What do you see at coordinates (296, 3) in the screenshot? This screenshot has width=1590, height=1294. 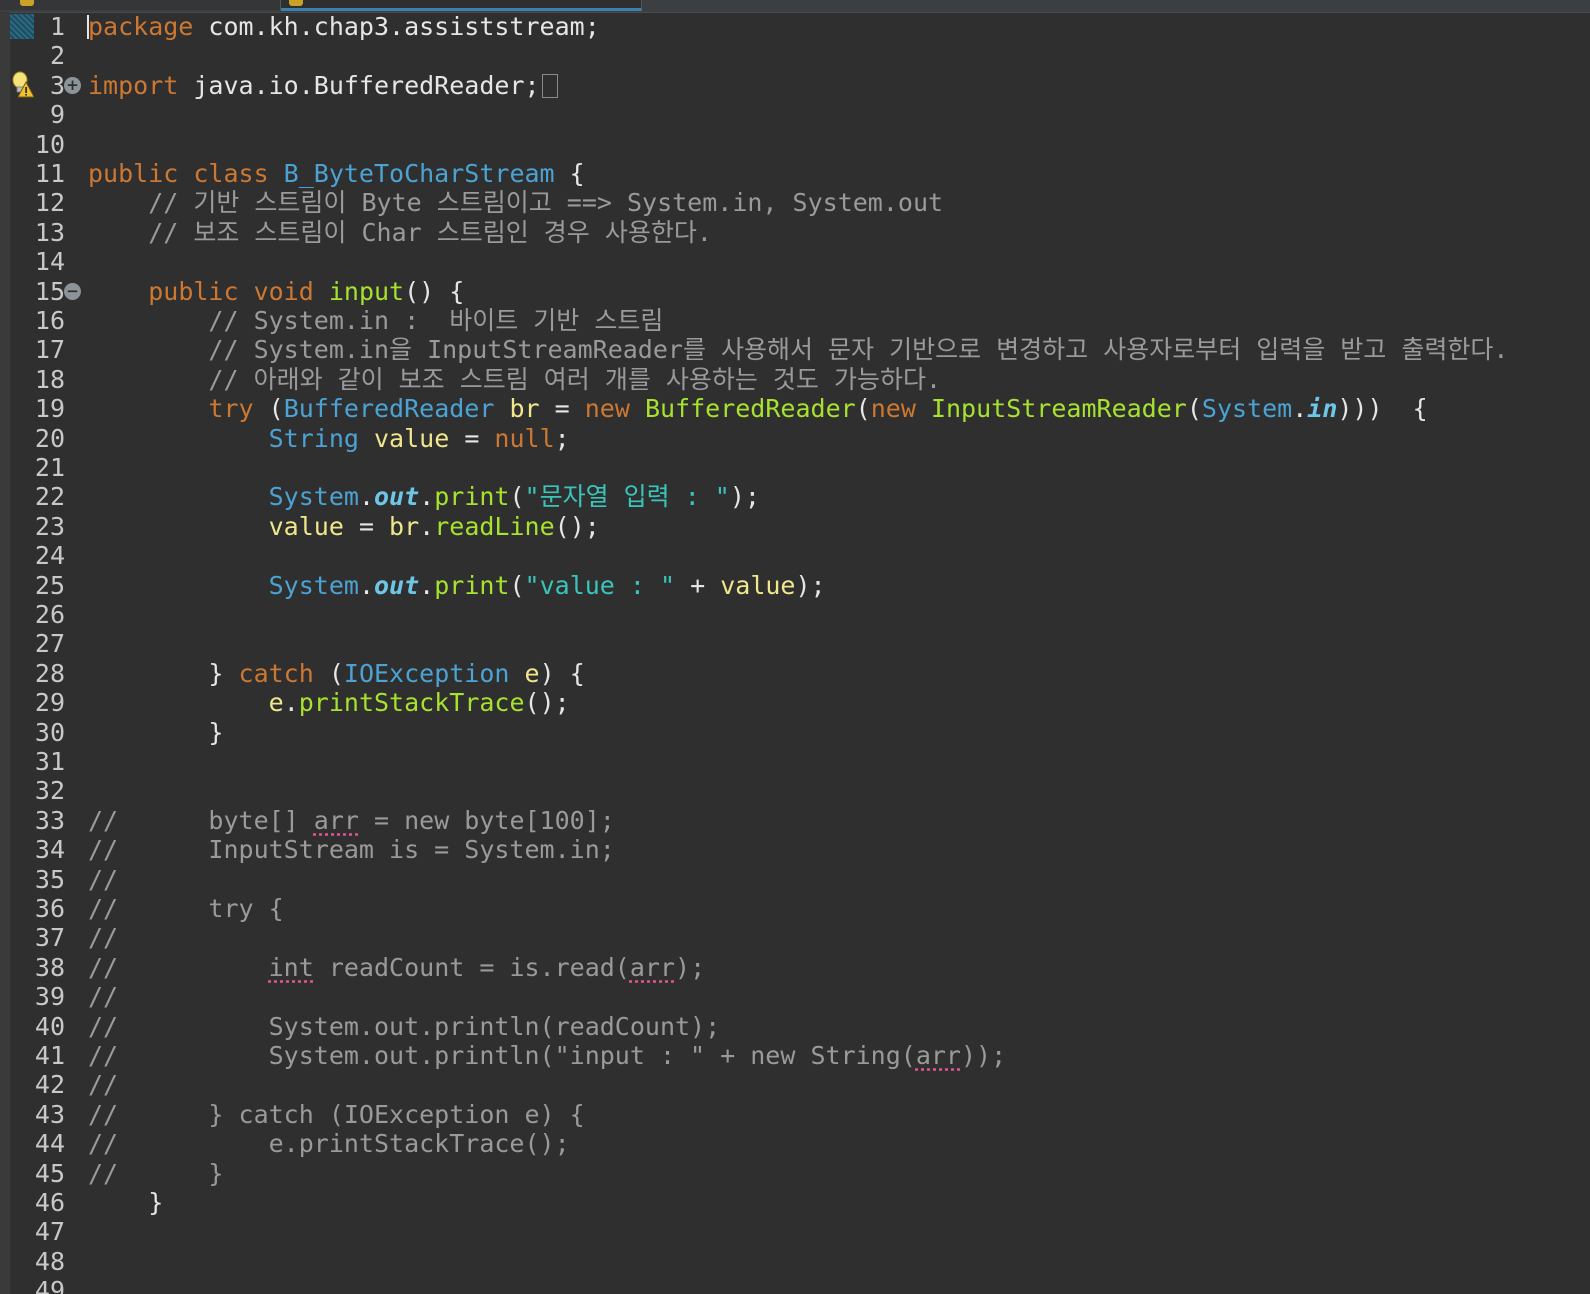 I see `java-file-icon` at bounding box center [296, 3].